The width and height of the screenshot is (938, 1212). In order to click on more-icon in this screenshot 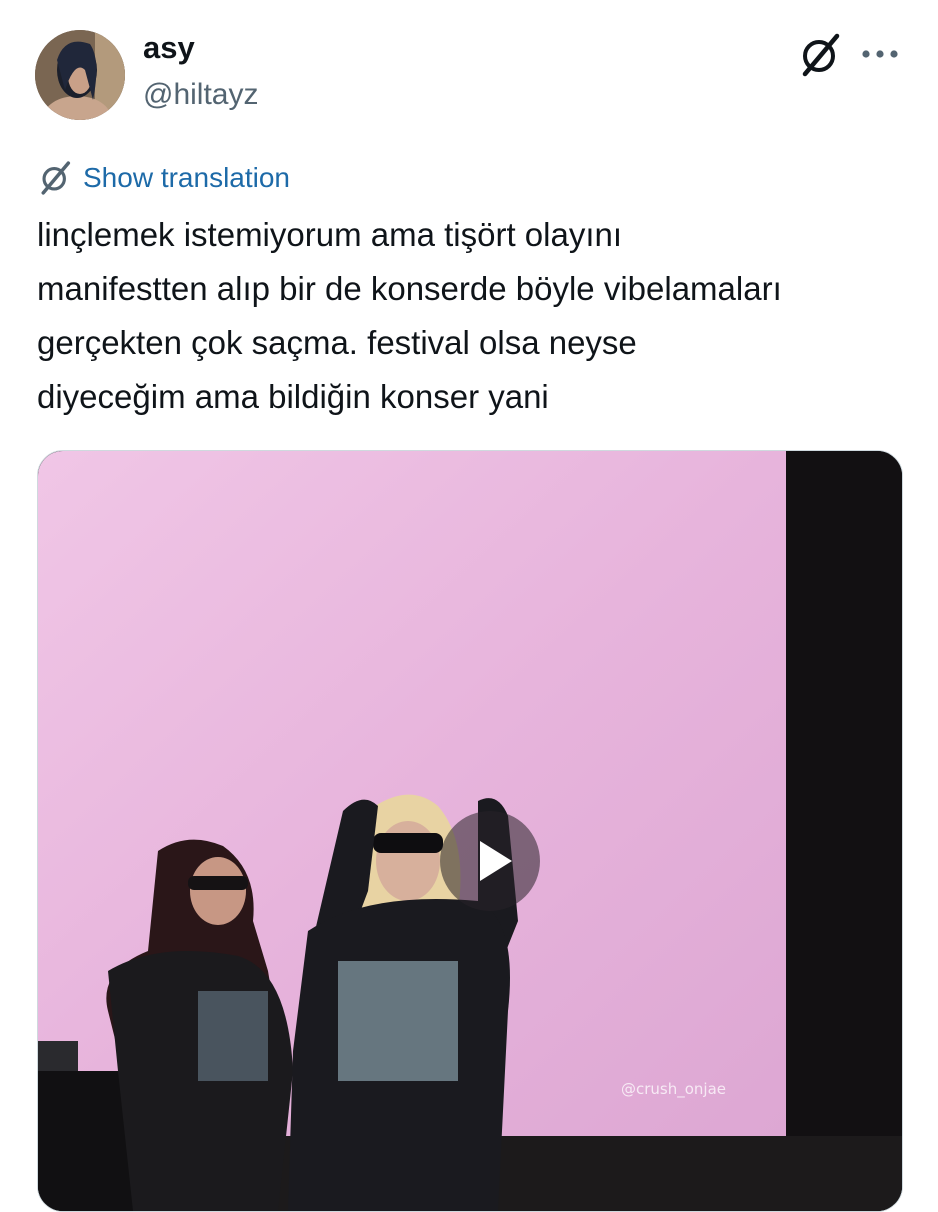, I will do `click(880, 54)`.